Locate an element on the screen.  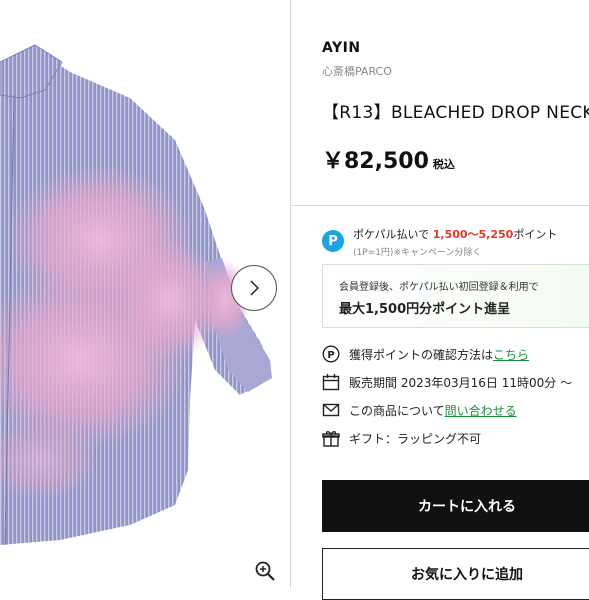
chevron-right-icon is located at coordinates (255, 288).